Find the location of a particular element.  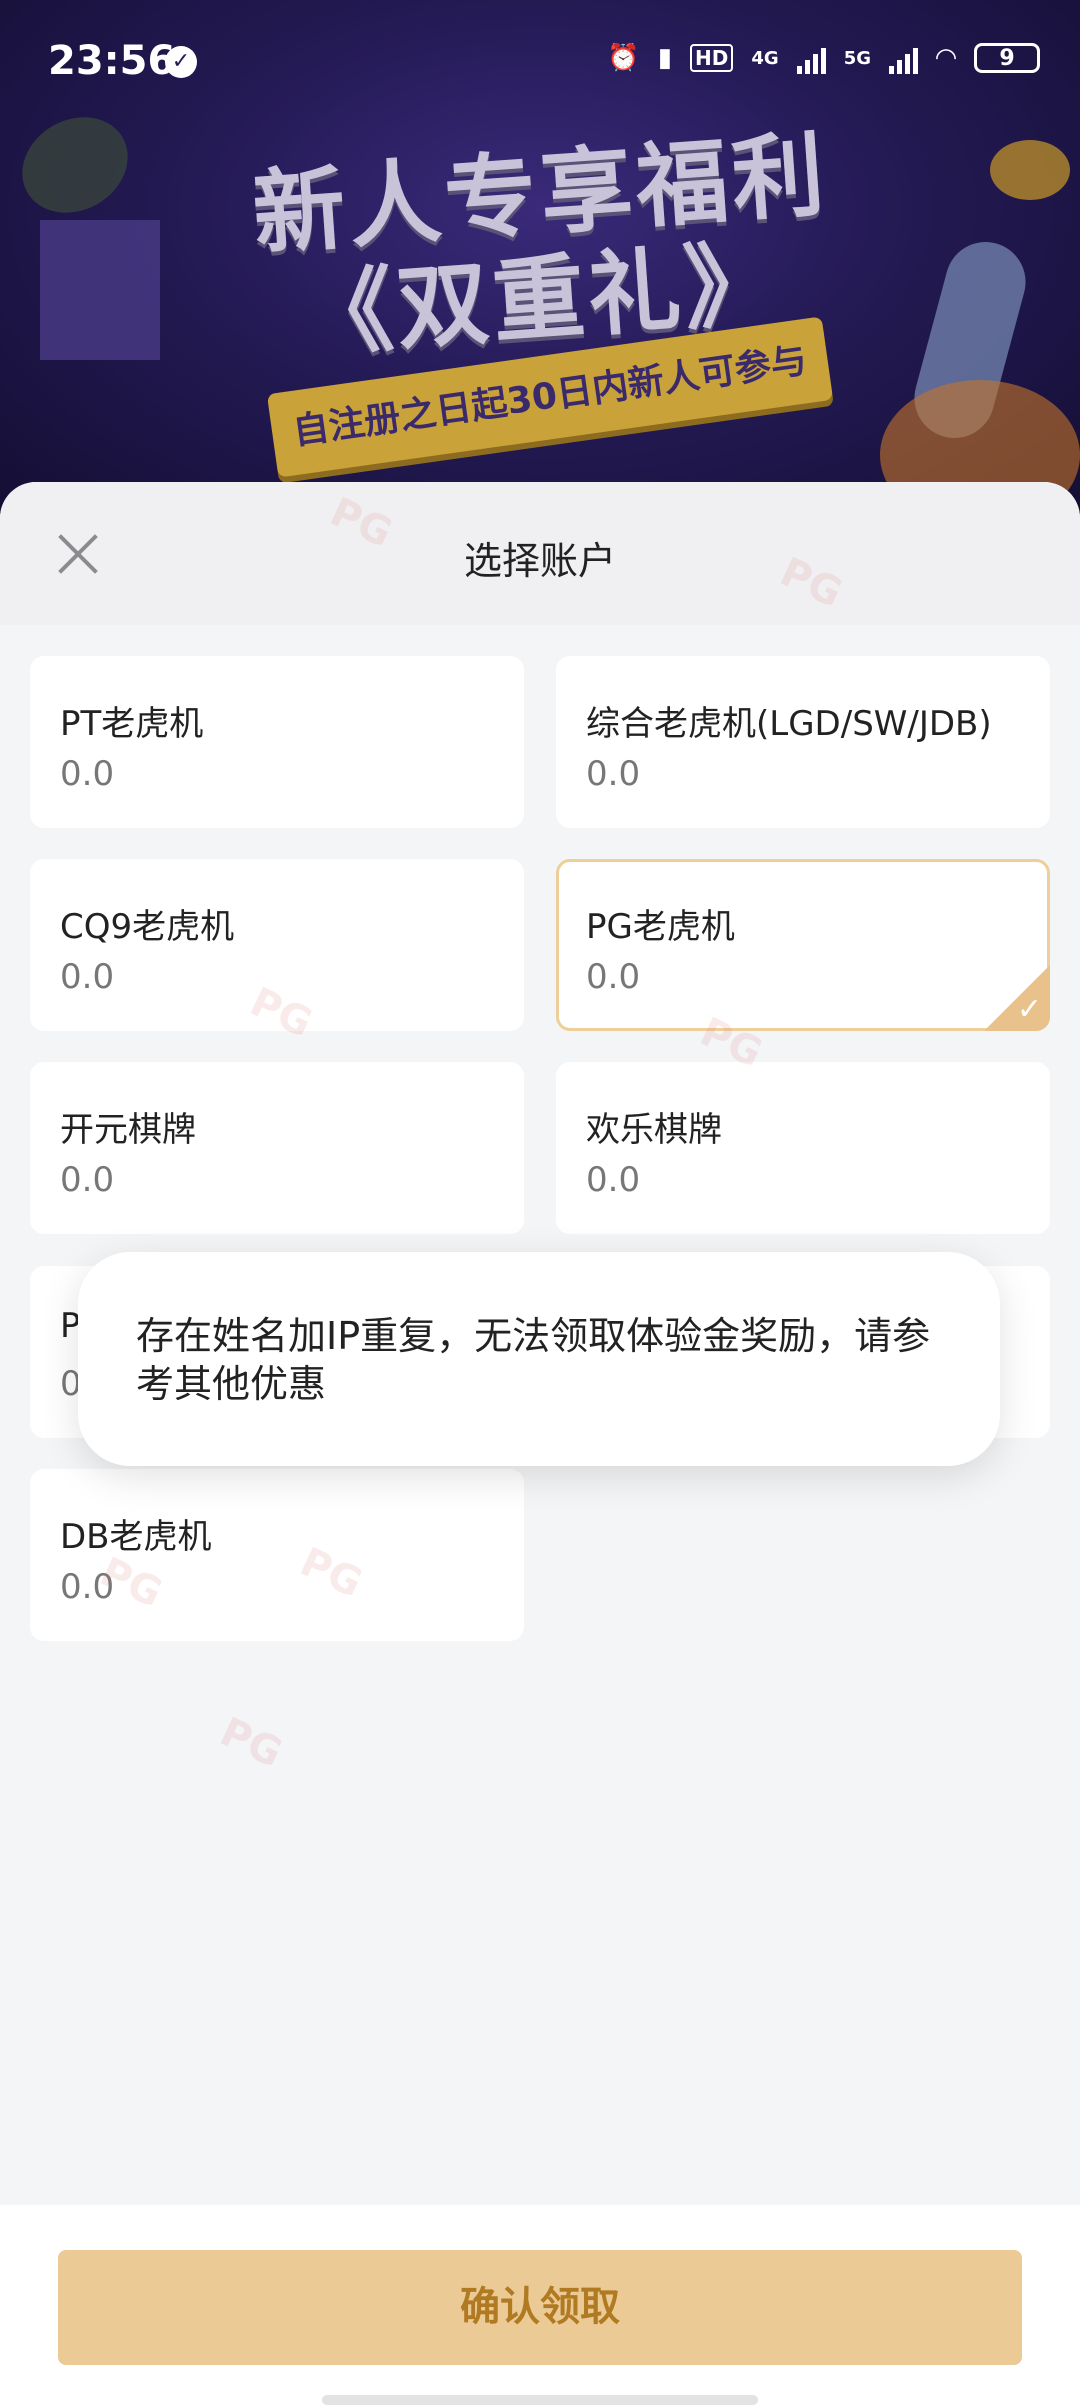

account-card-db: DB老虎机 0.0 is located at coordinates (277, 1555).